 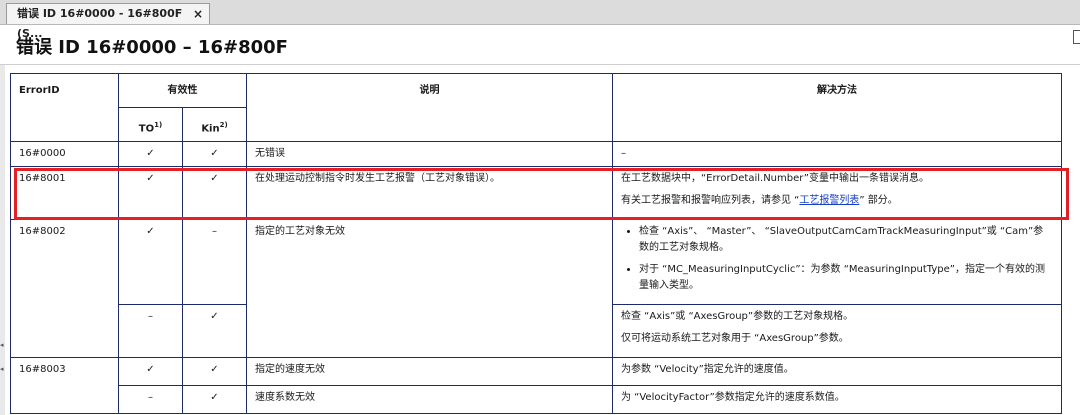 I want to click on scroll-down-icon: ◂, so click(x=2, y=369).